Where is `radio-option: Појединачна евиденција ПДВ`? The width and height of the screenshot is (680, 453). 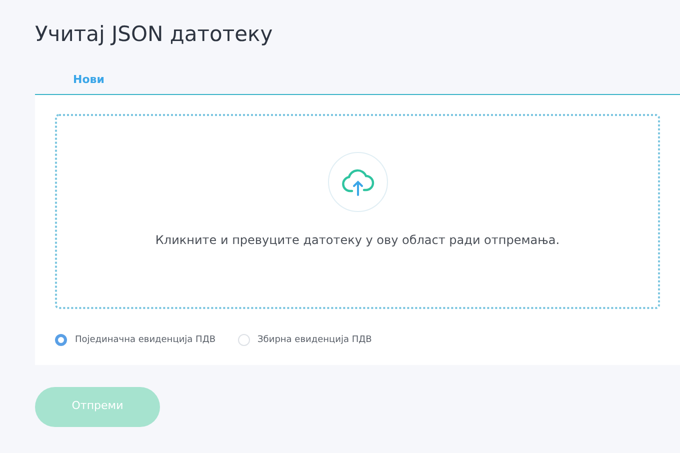
radio-option: Појединачна евиденција ПДВ is located at coordinates (135, 340).